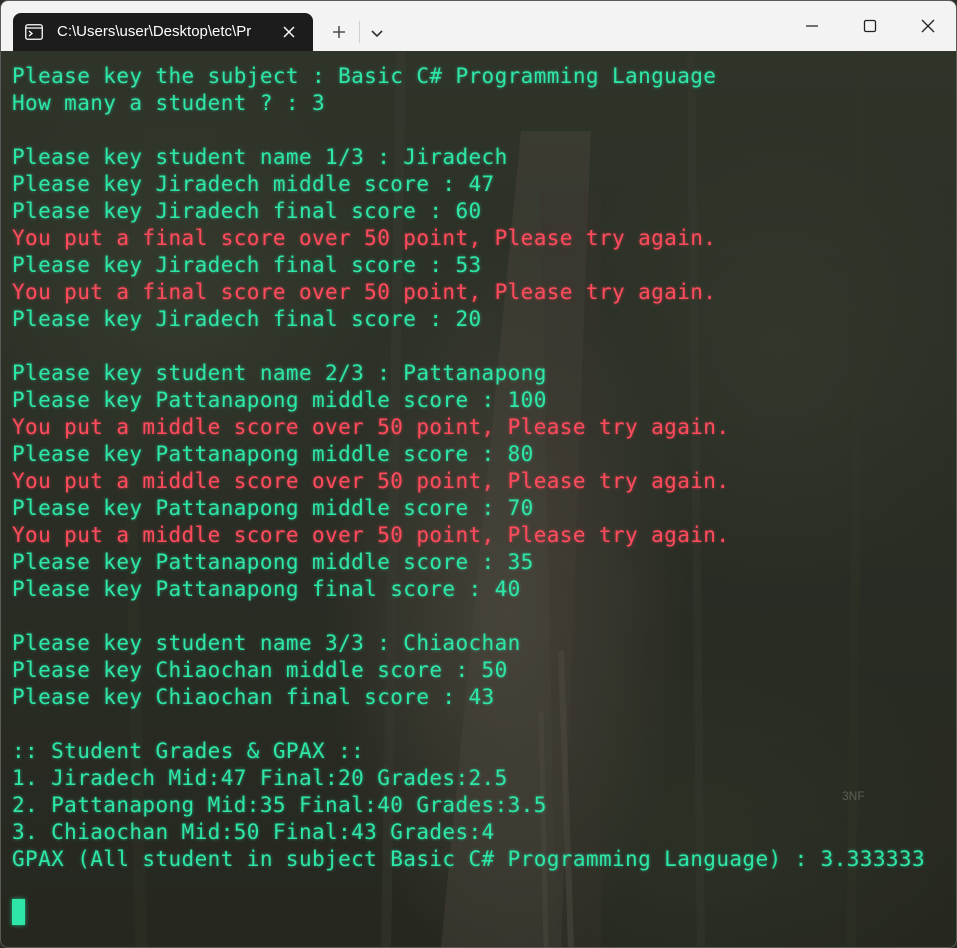 Image resolution: width=957 pixels, height=948 pixels. Describe the element at coordinates (273, 454) in the screenshot. I see `output-line: Please key Pattanapong middle score : 80` at that location.